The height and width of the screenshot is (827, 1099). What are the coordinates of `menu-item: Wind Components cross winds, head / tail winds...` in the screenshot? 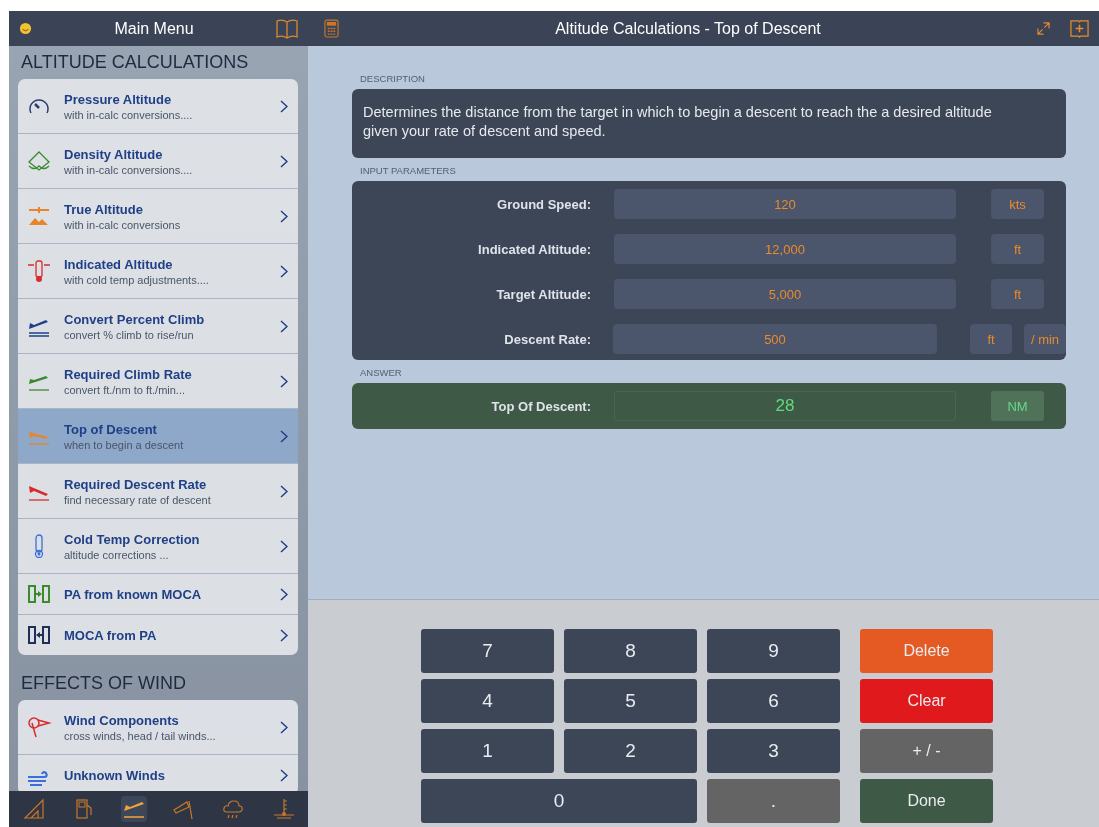 It's located at (158, 727).